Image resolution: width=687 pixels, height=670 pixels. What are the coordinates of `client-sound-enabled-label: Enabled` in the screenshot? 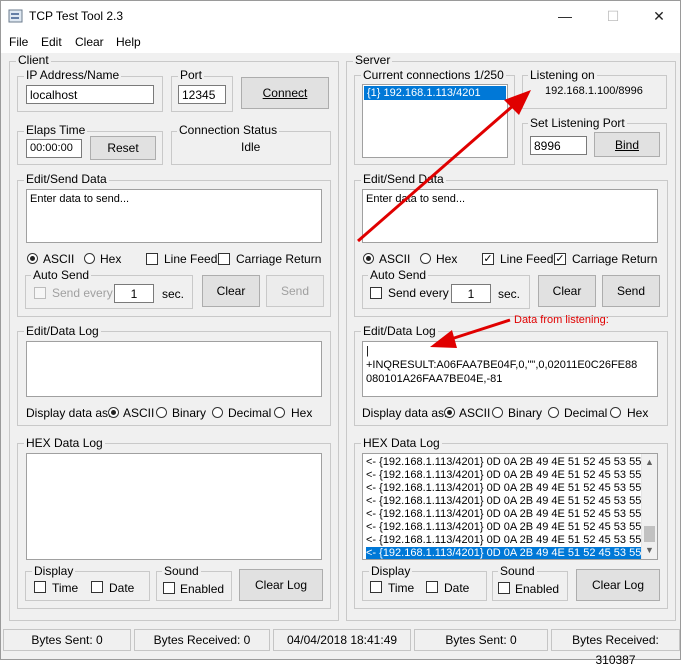 It's located at (202, 589).